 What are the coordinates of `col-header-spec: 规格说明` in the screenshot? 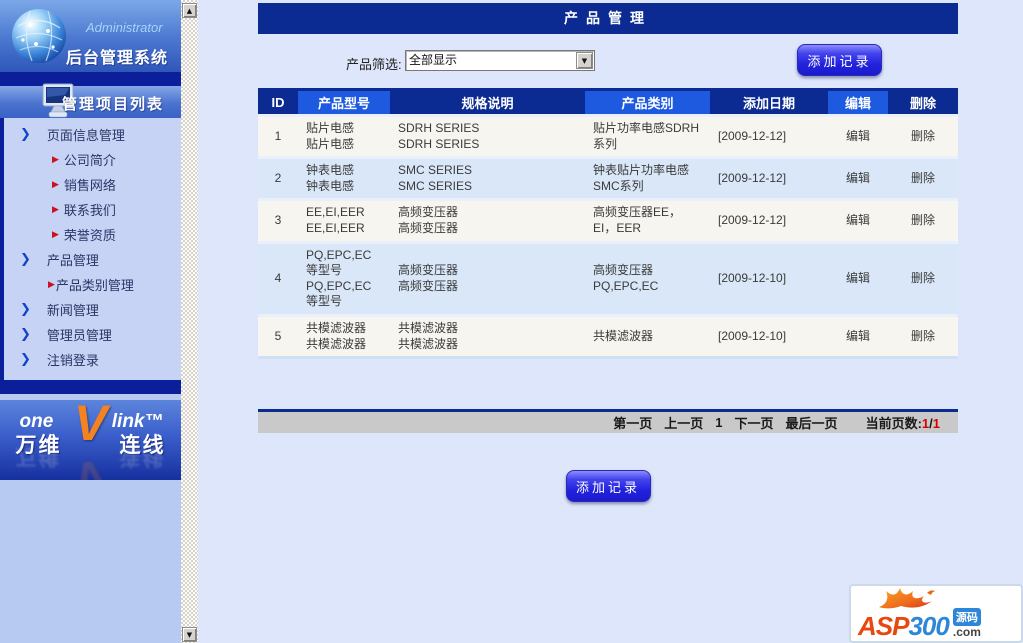 It's located at (487, 102).